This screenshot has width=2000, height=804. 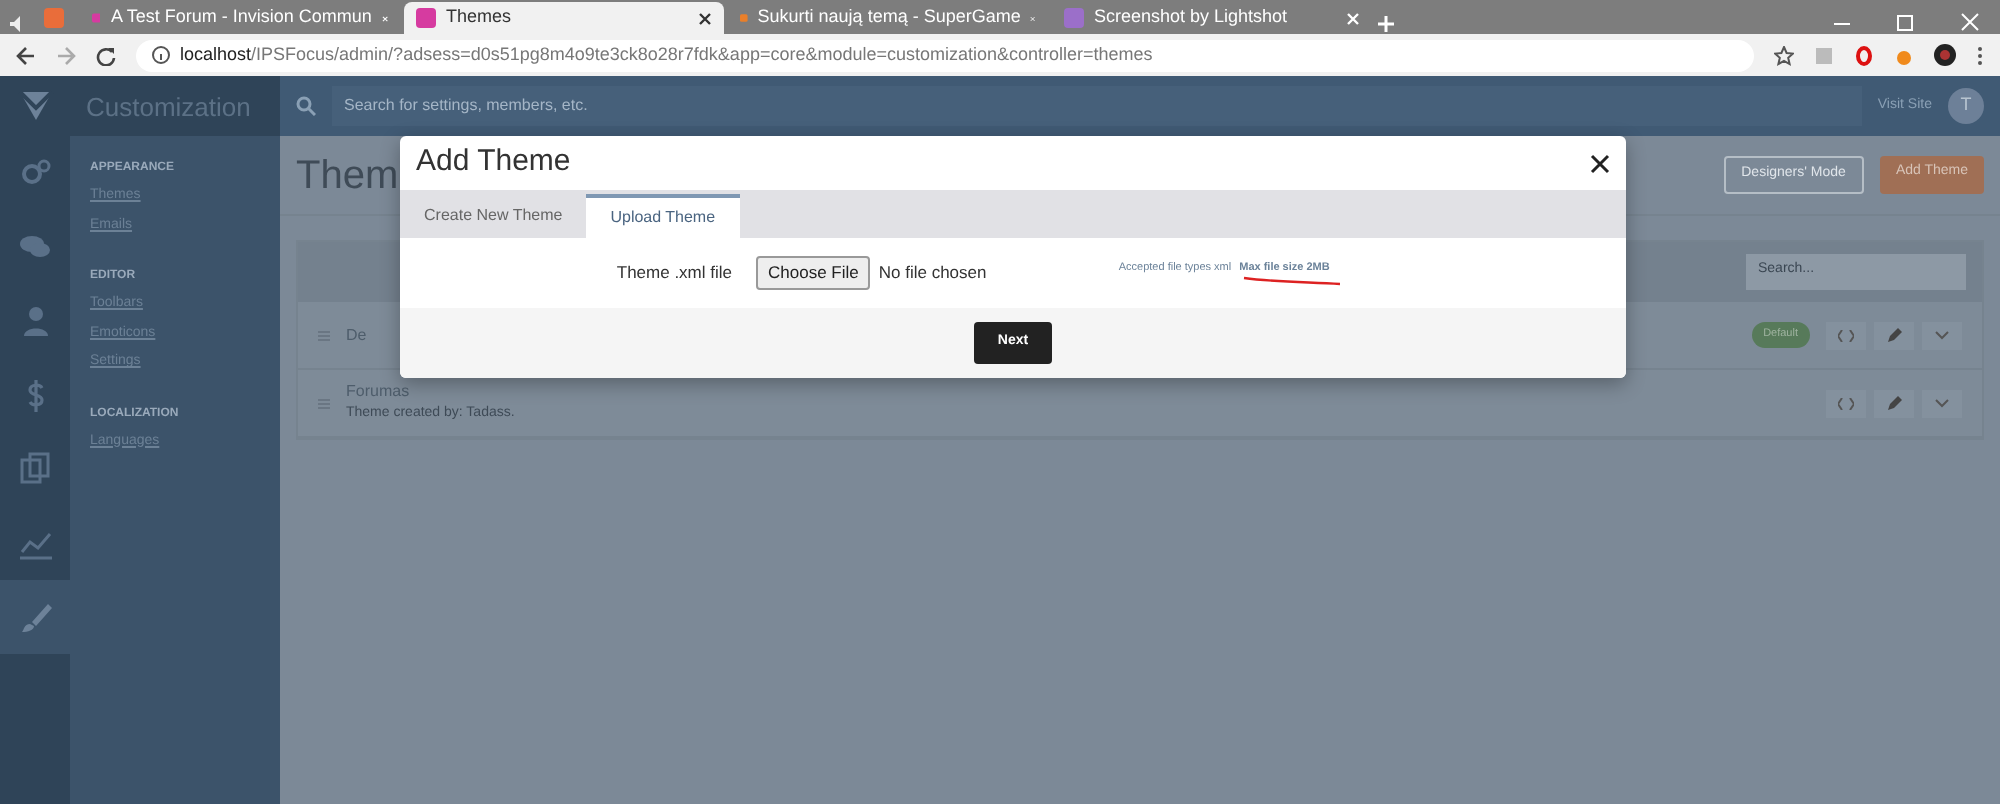 What do you see at coordinates (479, 17) in the screenshot?
I see `tab-title: Themes` at bounding box center [479, 17].